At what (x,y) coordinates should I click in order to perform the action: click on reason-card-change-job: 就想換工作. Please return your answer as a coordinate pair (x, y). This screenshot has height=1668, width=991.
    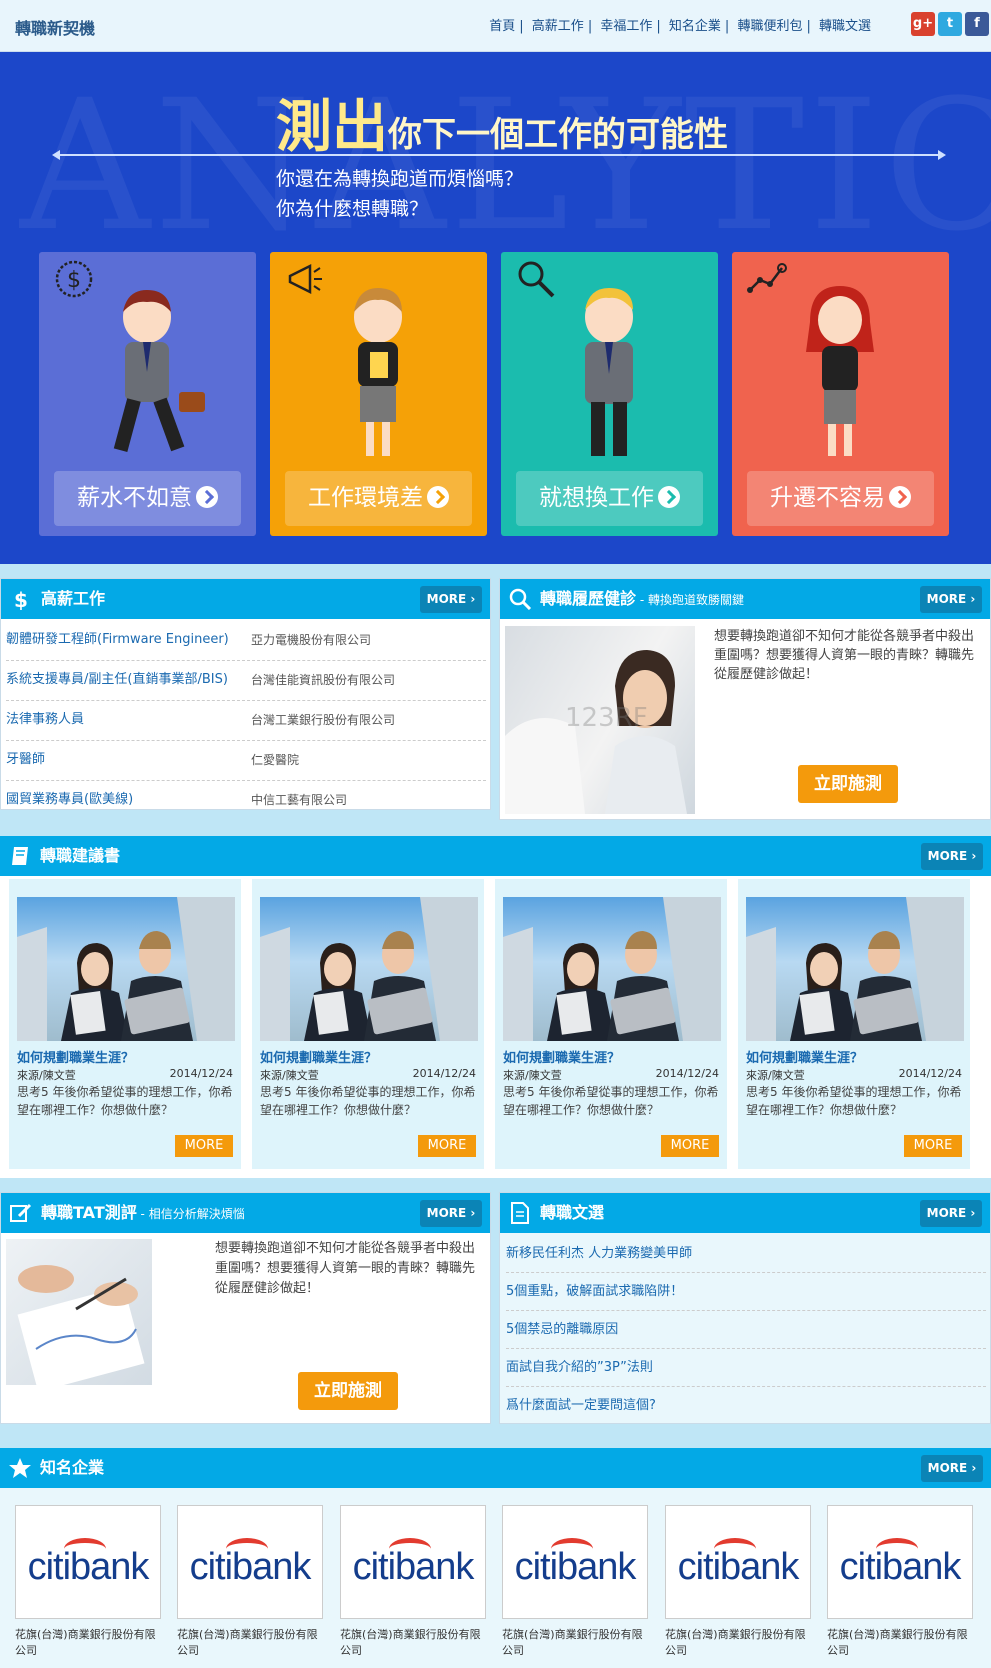
    Looking at the image, I should click on (609, 394).